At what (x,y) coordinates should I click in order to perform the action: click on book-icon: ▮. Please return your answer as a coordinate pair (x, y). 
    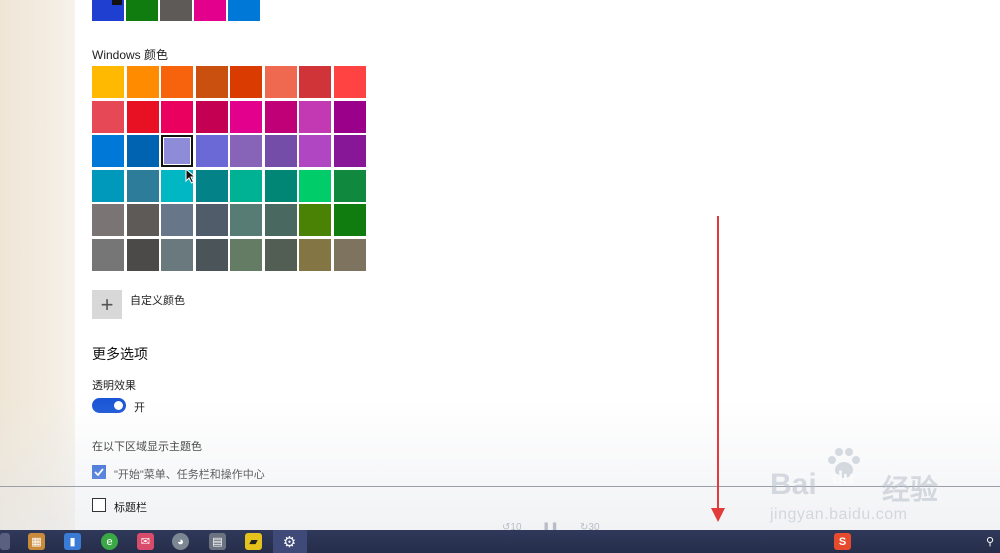
    Looking at the image, I should click on (72, 541).